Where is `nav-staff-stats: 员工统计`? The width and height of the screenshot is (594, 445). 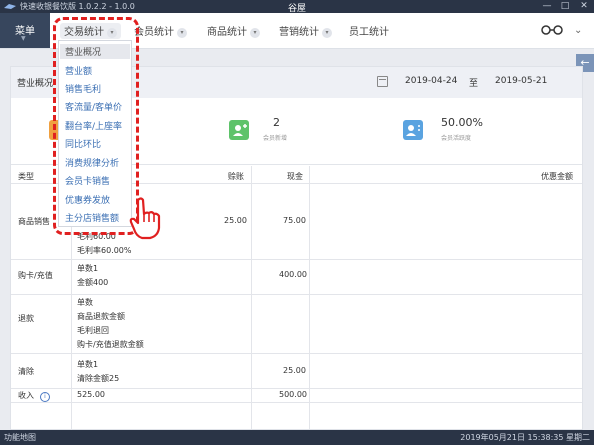 nav-staff-stats: 员工统计 is located at coordinates (369, 31).